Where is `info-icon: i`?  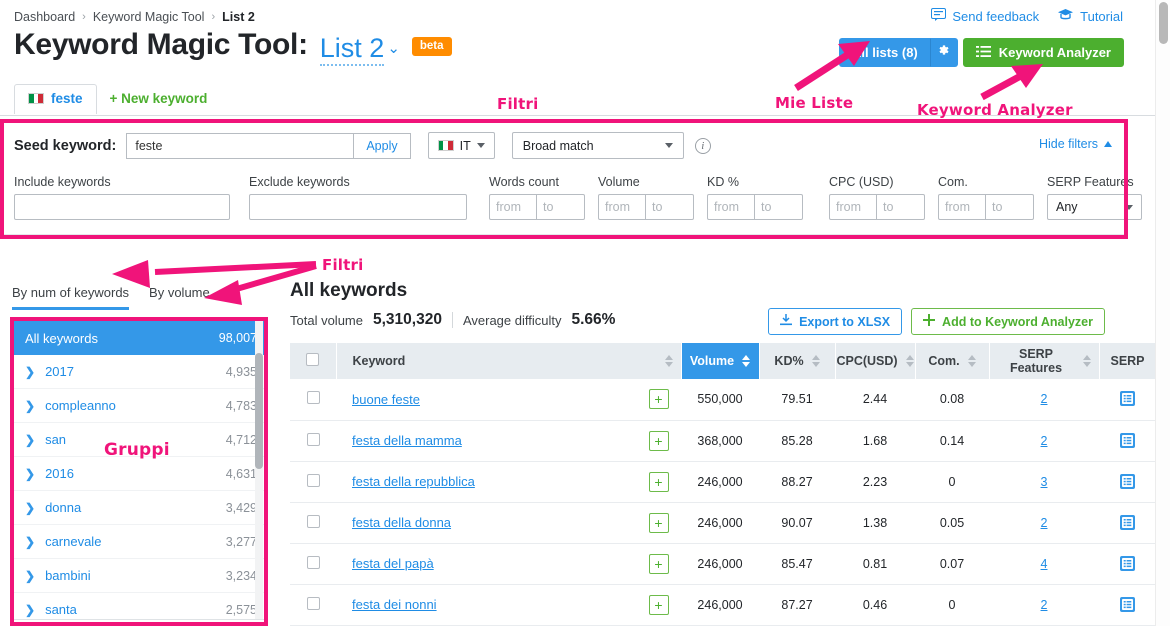
info-icon: i is located at coordinates (702, 145).